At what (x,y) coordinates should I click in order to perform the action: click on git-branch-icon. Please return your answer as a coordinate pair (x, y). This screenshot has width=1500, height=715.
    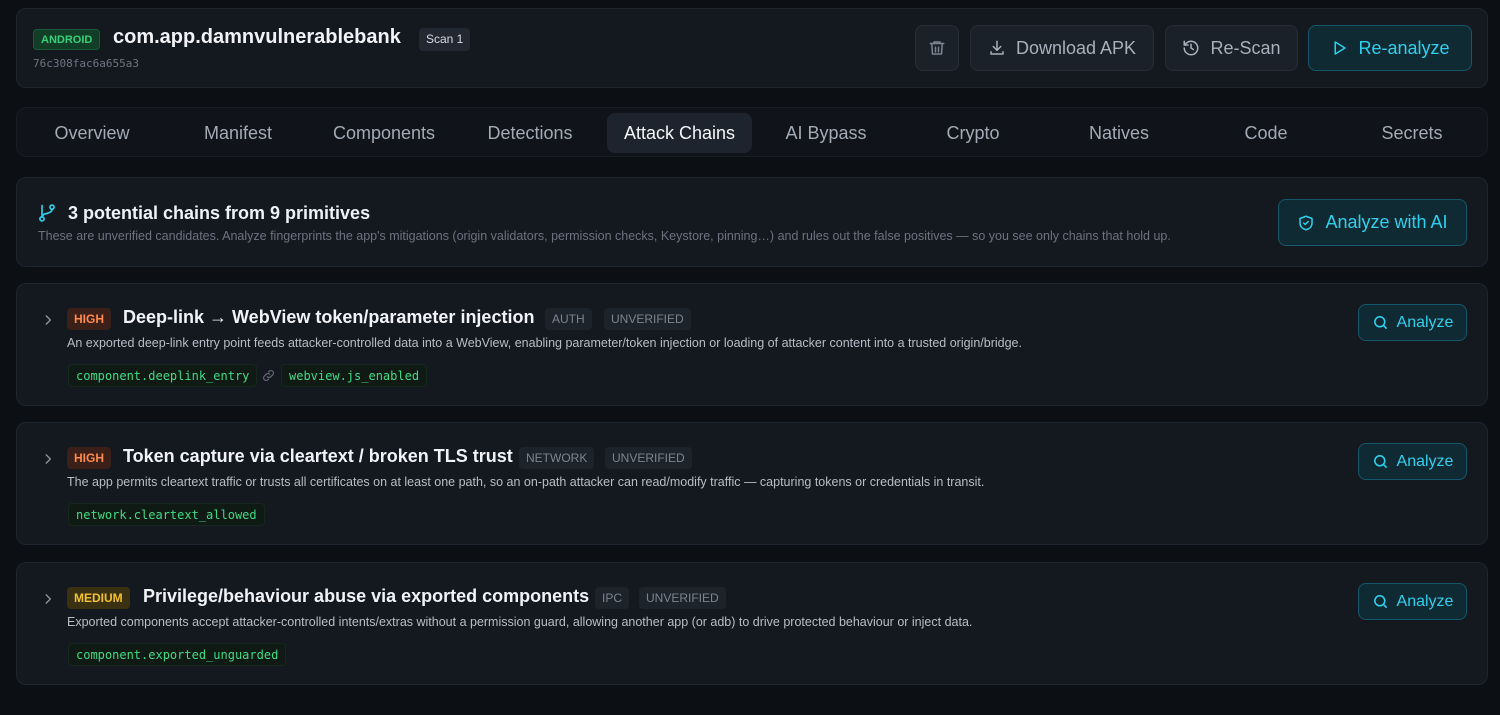
    Looking at the image, I should click on (47, 213).